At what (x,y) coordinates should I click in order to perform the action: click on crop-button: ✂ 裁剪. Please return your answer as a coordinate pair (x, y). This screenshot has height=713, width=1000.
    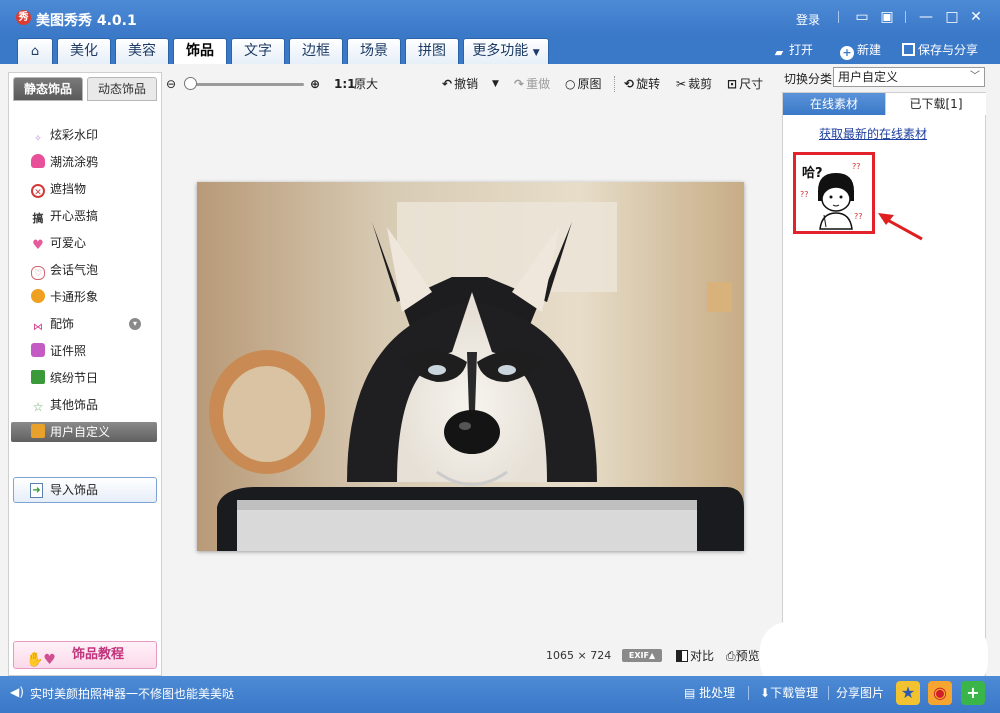
    Looking at the image, I should click on (694, 84).